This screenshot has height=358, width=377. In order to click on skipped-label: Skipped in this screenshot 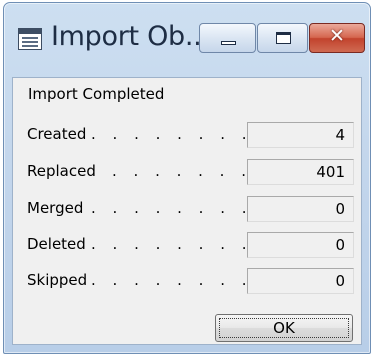, I will do `click(57, 280)`.